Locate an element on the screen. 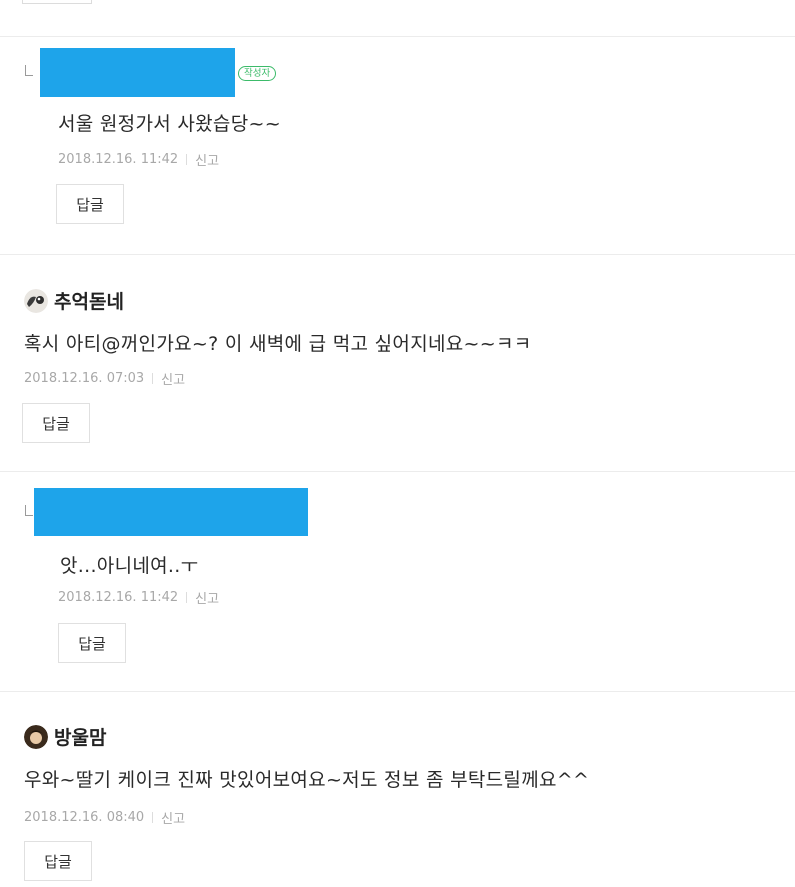 Image resolution: width=795 pixels, height=887 pixels. comment-author: 방울맘 is located at coordinates (80, 736).